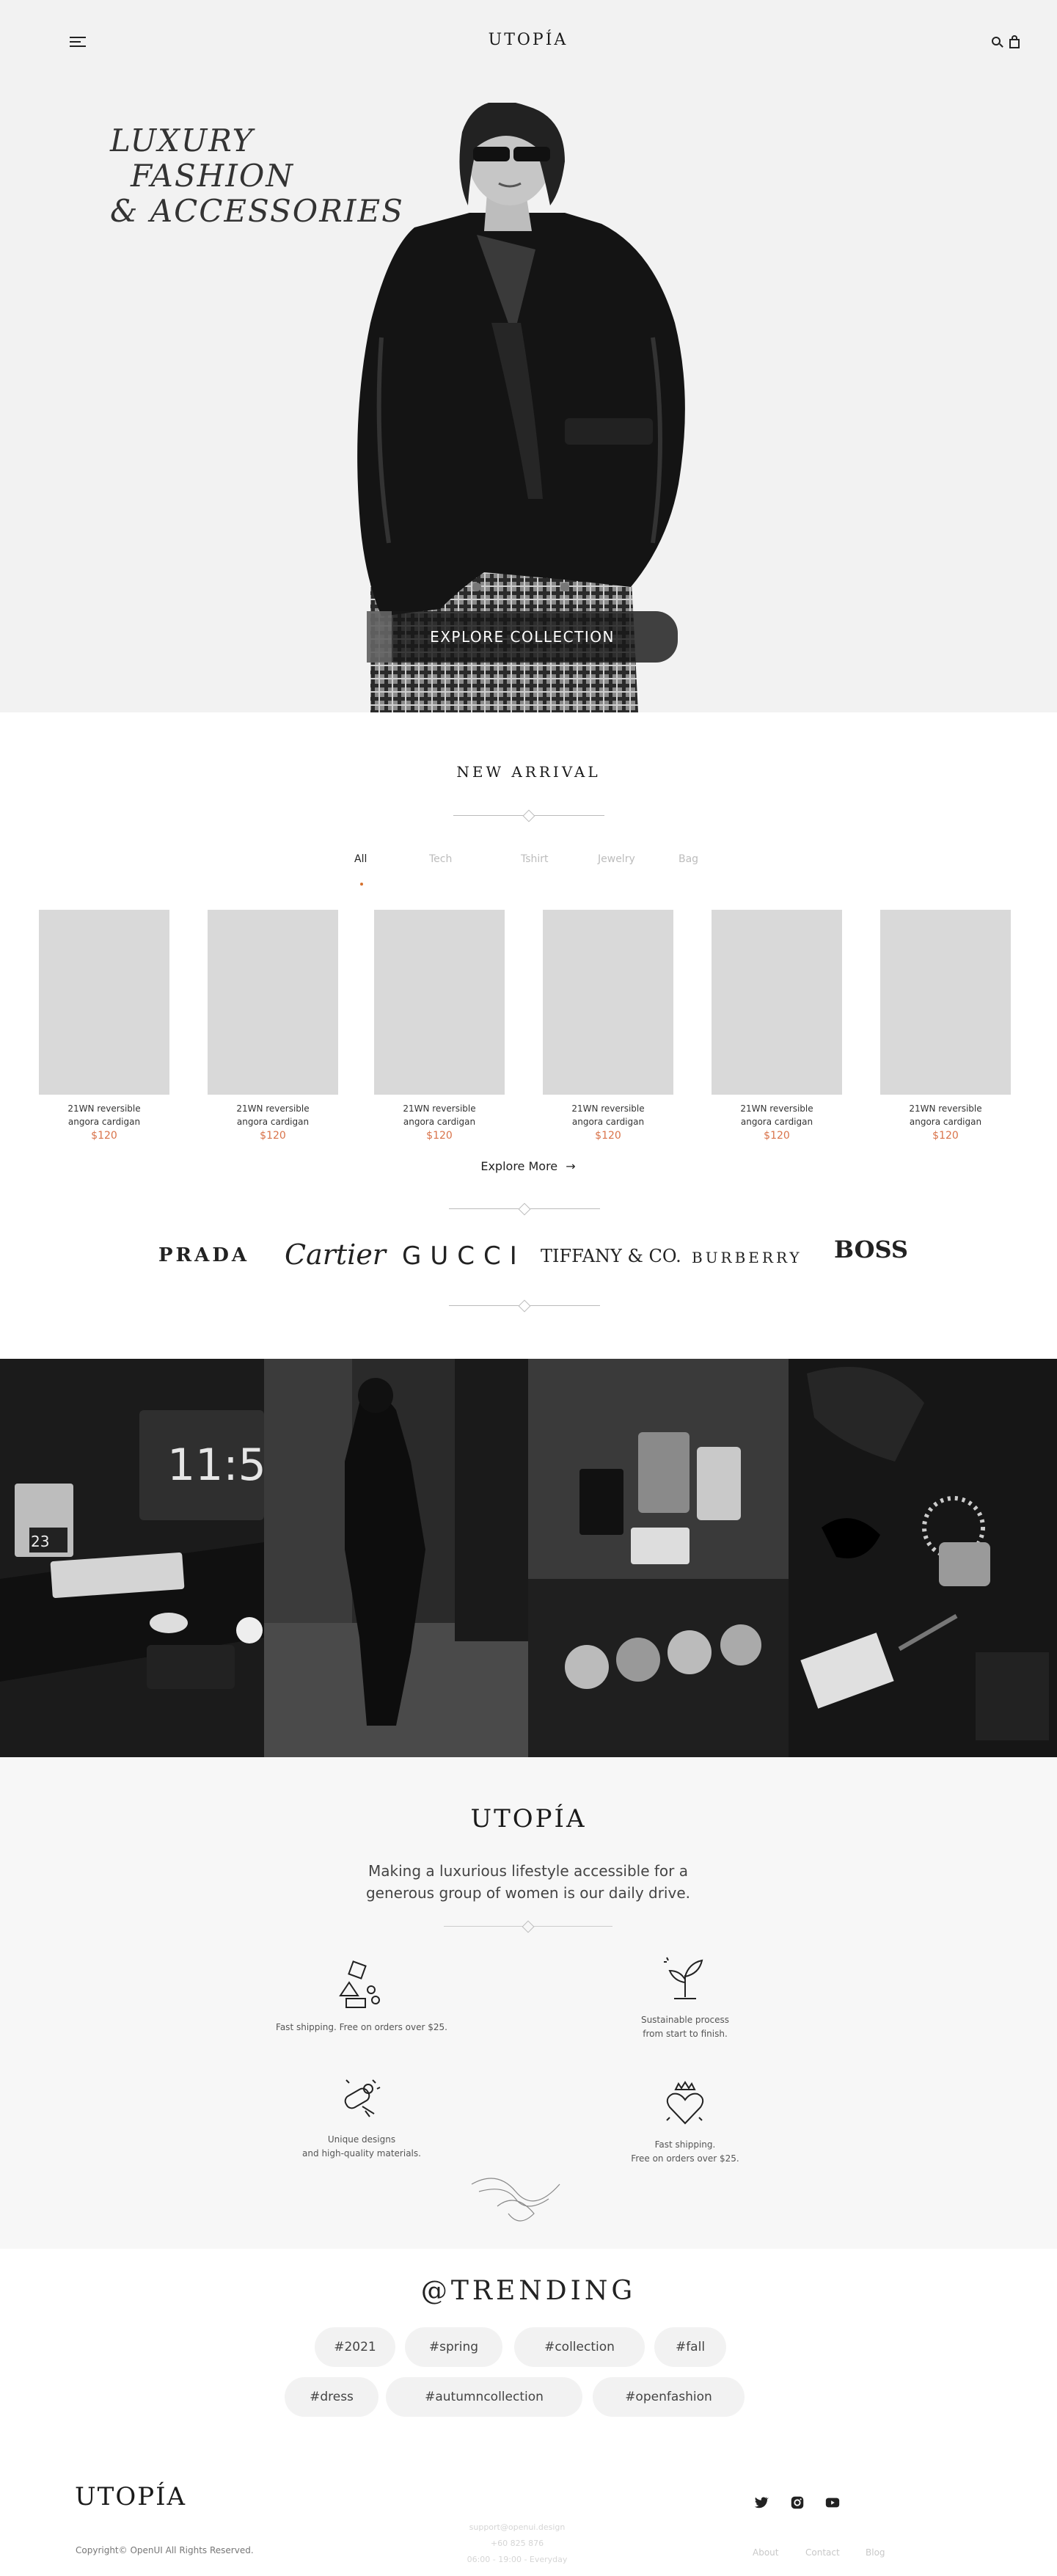  Describe the element at coordinates (361, 2027) in the screenshot. I see `feature-text: Fast shipping. Free on orders over $25.` at that location.